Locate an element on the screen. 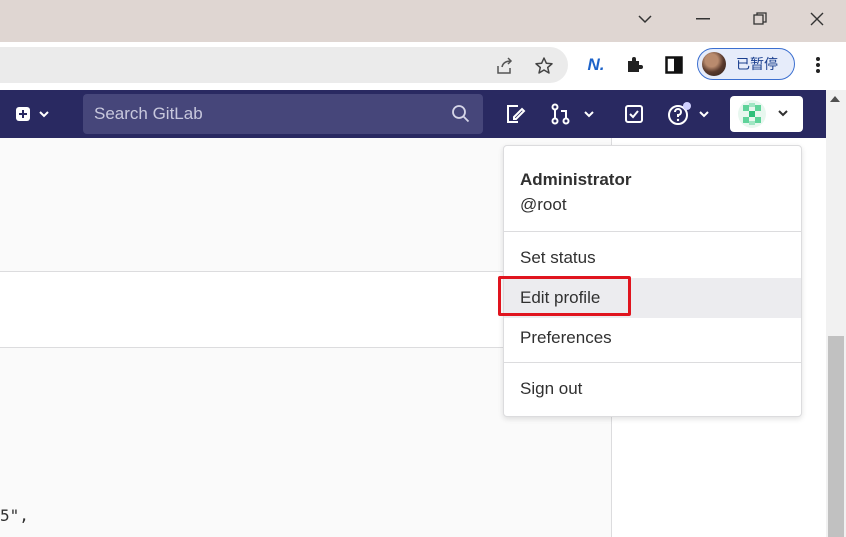 The height and width of the screenshot is (537, 846). plus-square-icon is located at coordinates (32, 114).